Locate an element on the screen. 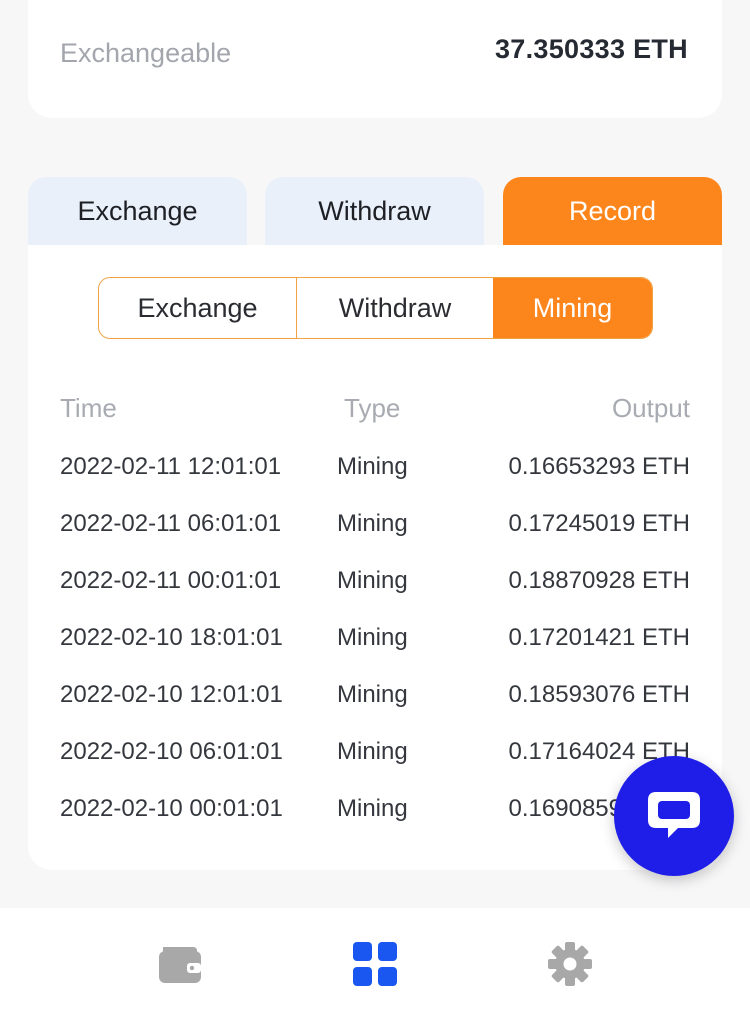  record-type-segmented-control: Exchange Withdraw Mining is located at coordinates (375, 308).